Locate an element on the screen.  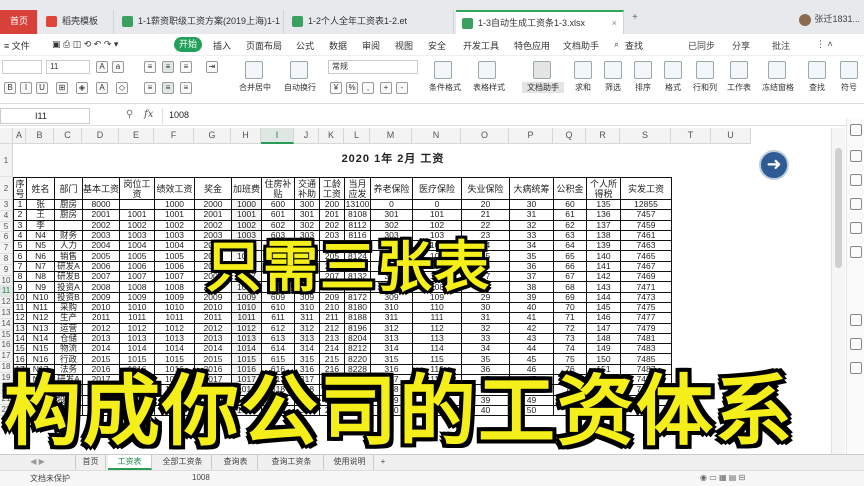
table-cell: 1011 is located at coordinates (246, 318).